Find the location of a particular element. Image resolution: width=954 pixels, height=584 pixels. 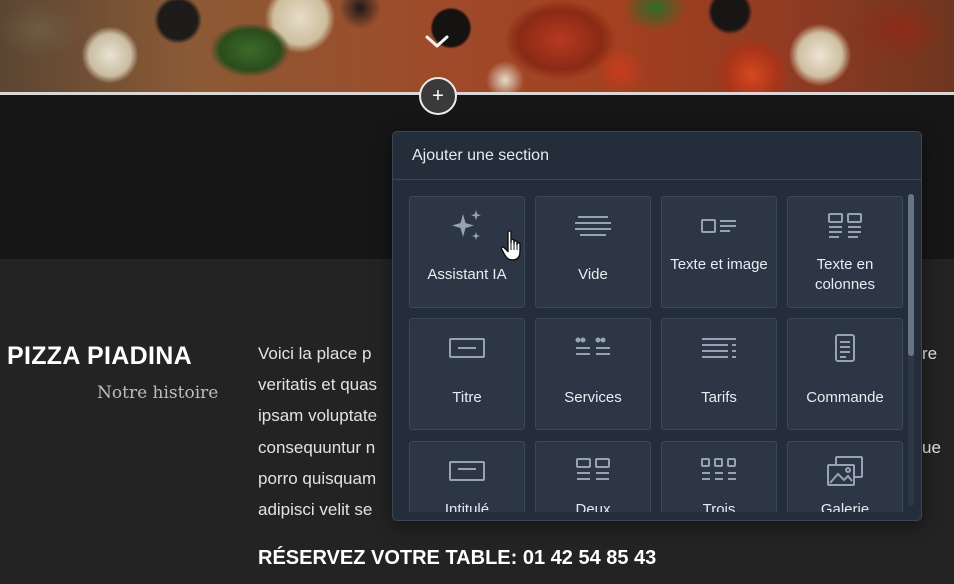

three-columns-icon is located at coordinates (719, 471).